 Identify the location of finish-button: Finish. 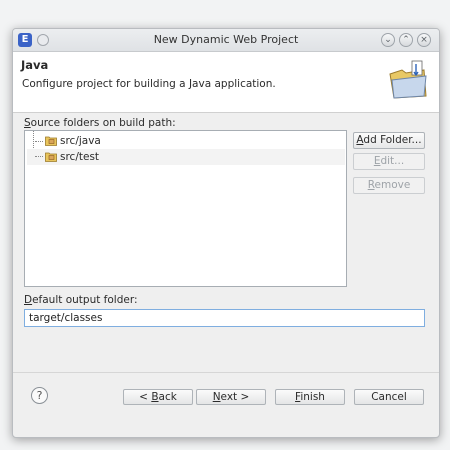
(310, 397).